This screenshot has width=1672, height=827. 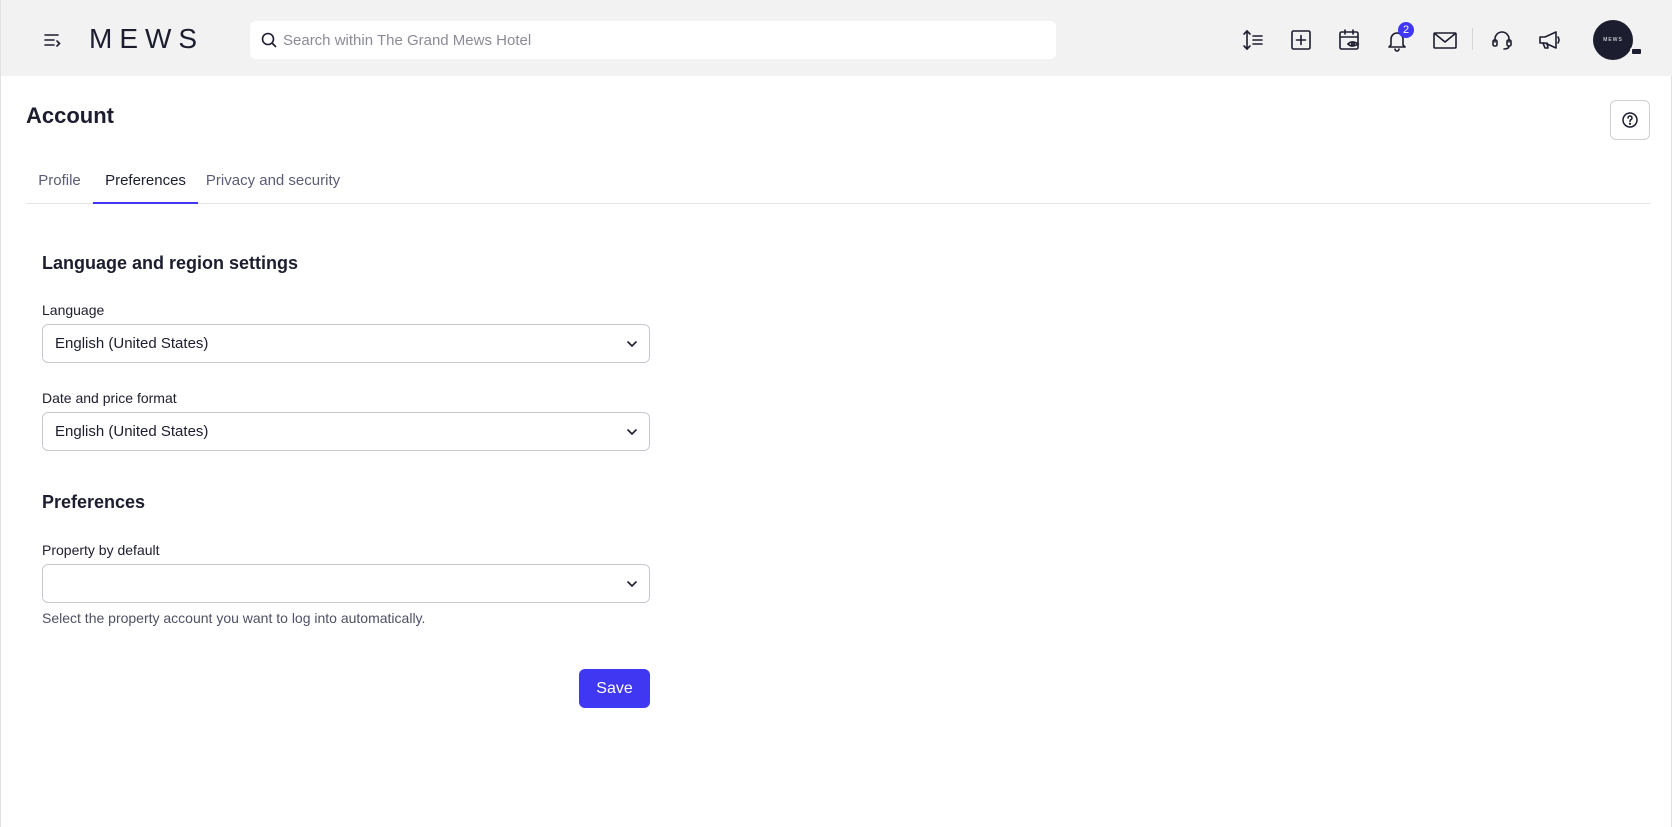 I want to click on date-price-format-label: Date and price format, so click(x=109, y=398).